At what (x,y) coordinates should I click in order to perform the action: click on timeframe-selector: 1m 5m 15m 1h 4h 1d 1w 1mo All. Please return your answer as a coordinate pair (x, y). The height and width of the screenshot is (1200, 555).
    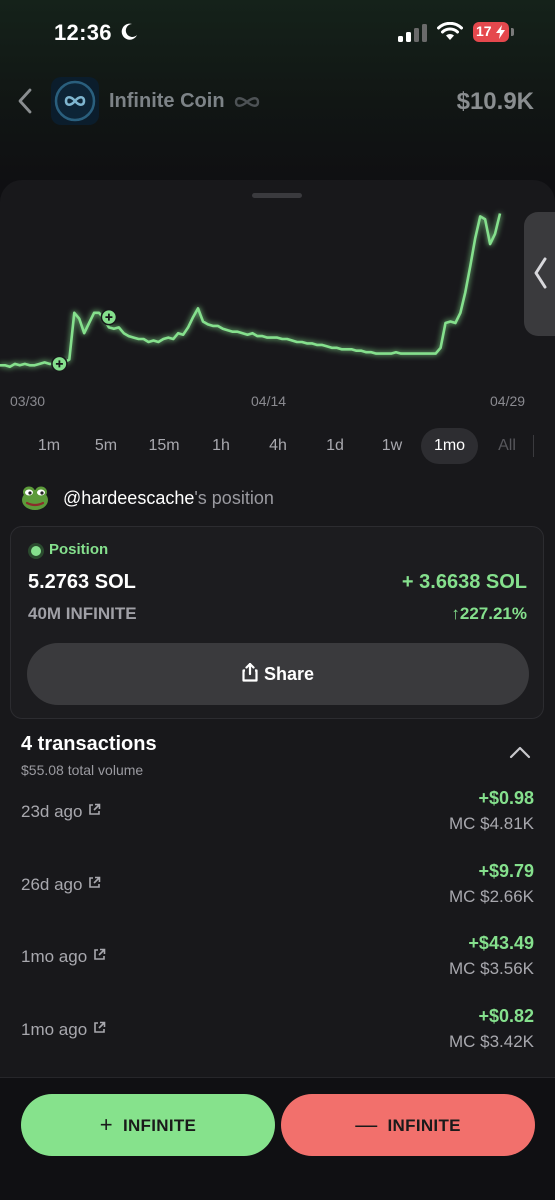
    Looking at the image, I should click on (277, 446).